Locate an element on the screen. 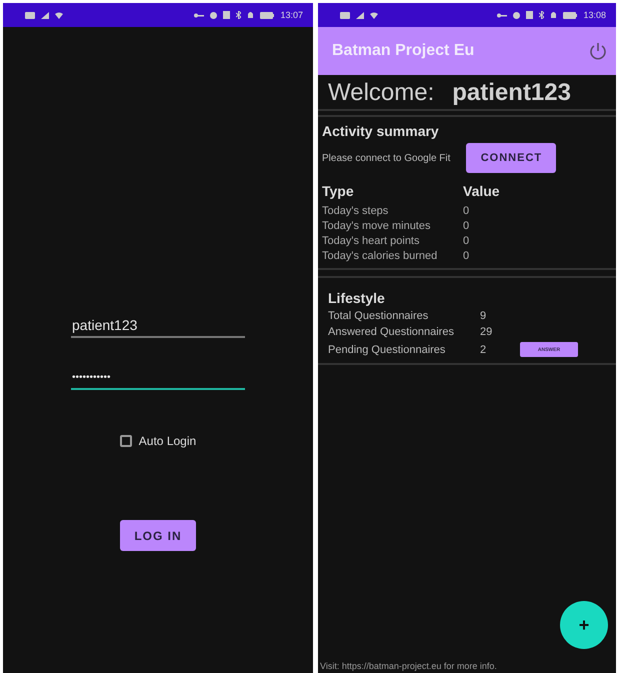  section-title: Lifestyle is located at coordinates (356, 298).